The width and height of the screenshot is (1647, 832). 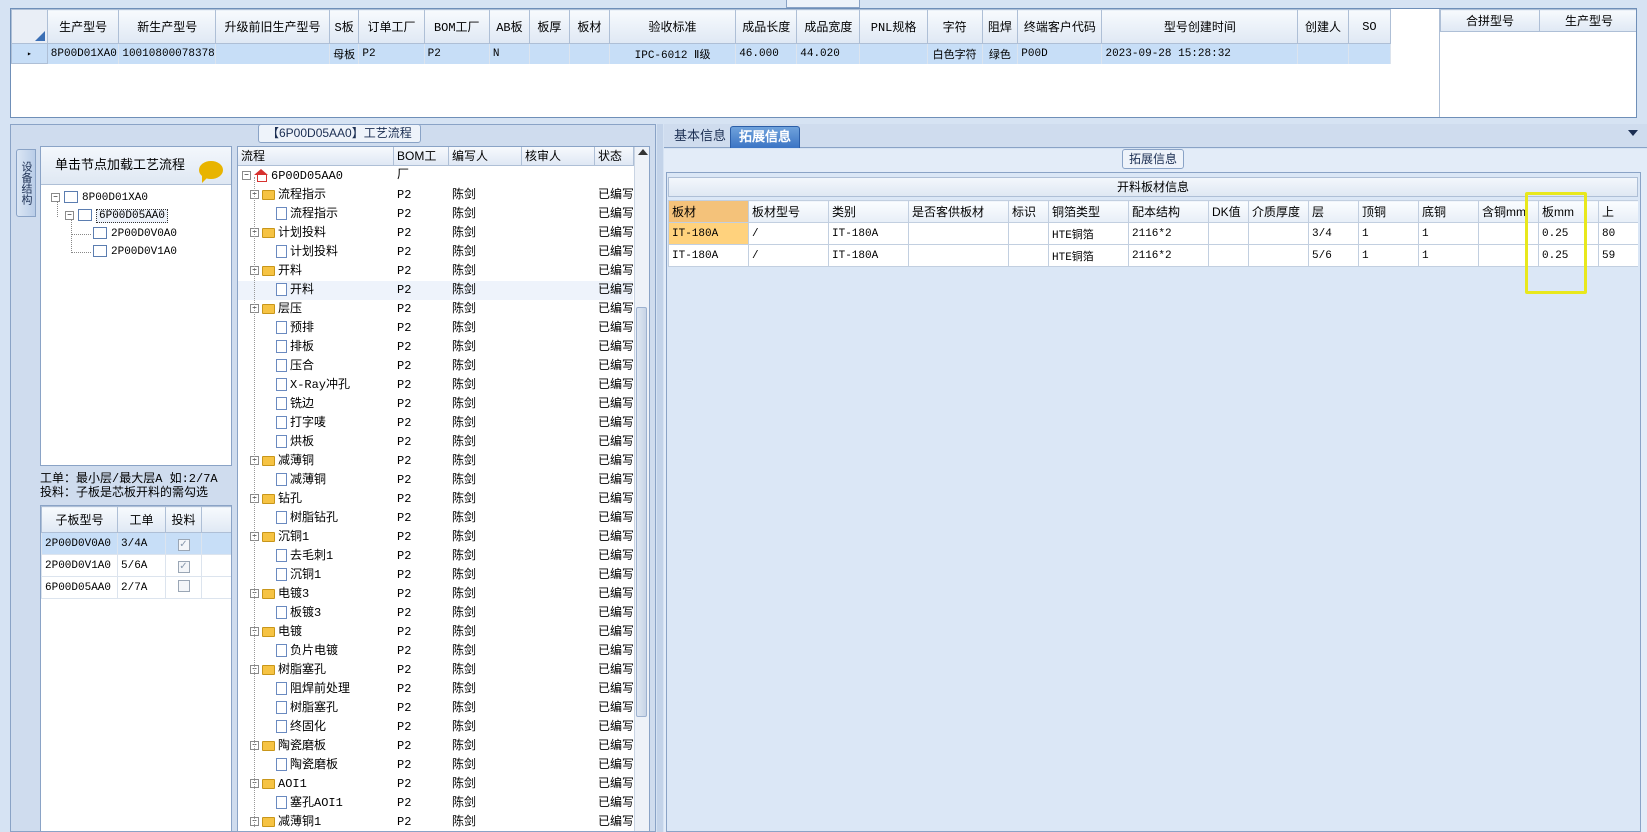 I want to click on column-header-bom-factory: BOM工厂, so click(x=421, y=164).